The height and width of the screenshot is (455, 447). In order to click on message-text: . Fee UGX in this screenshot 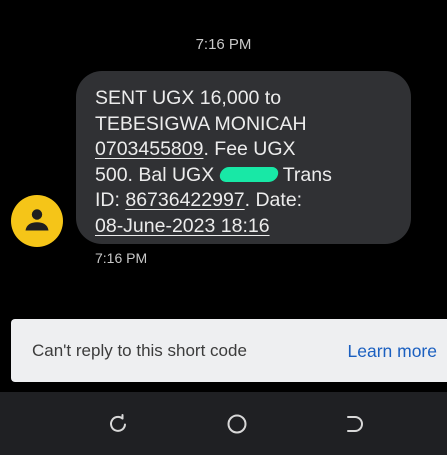, I will do `click(249, 149)`.